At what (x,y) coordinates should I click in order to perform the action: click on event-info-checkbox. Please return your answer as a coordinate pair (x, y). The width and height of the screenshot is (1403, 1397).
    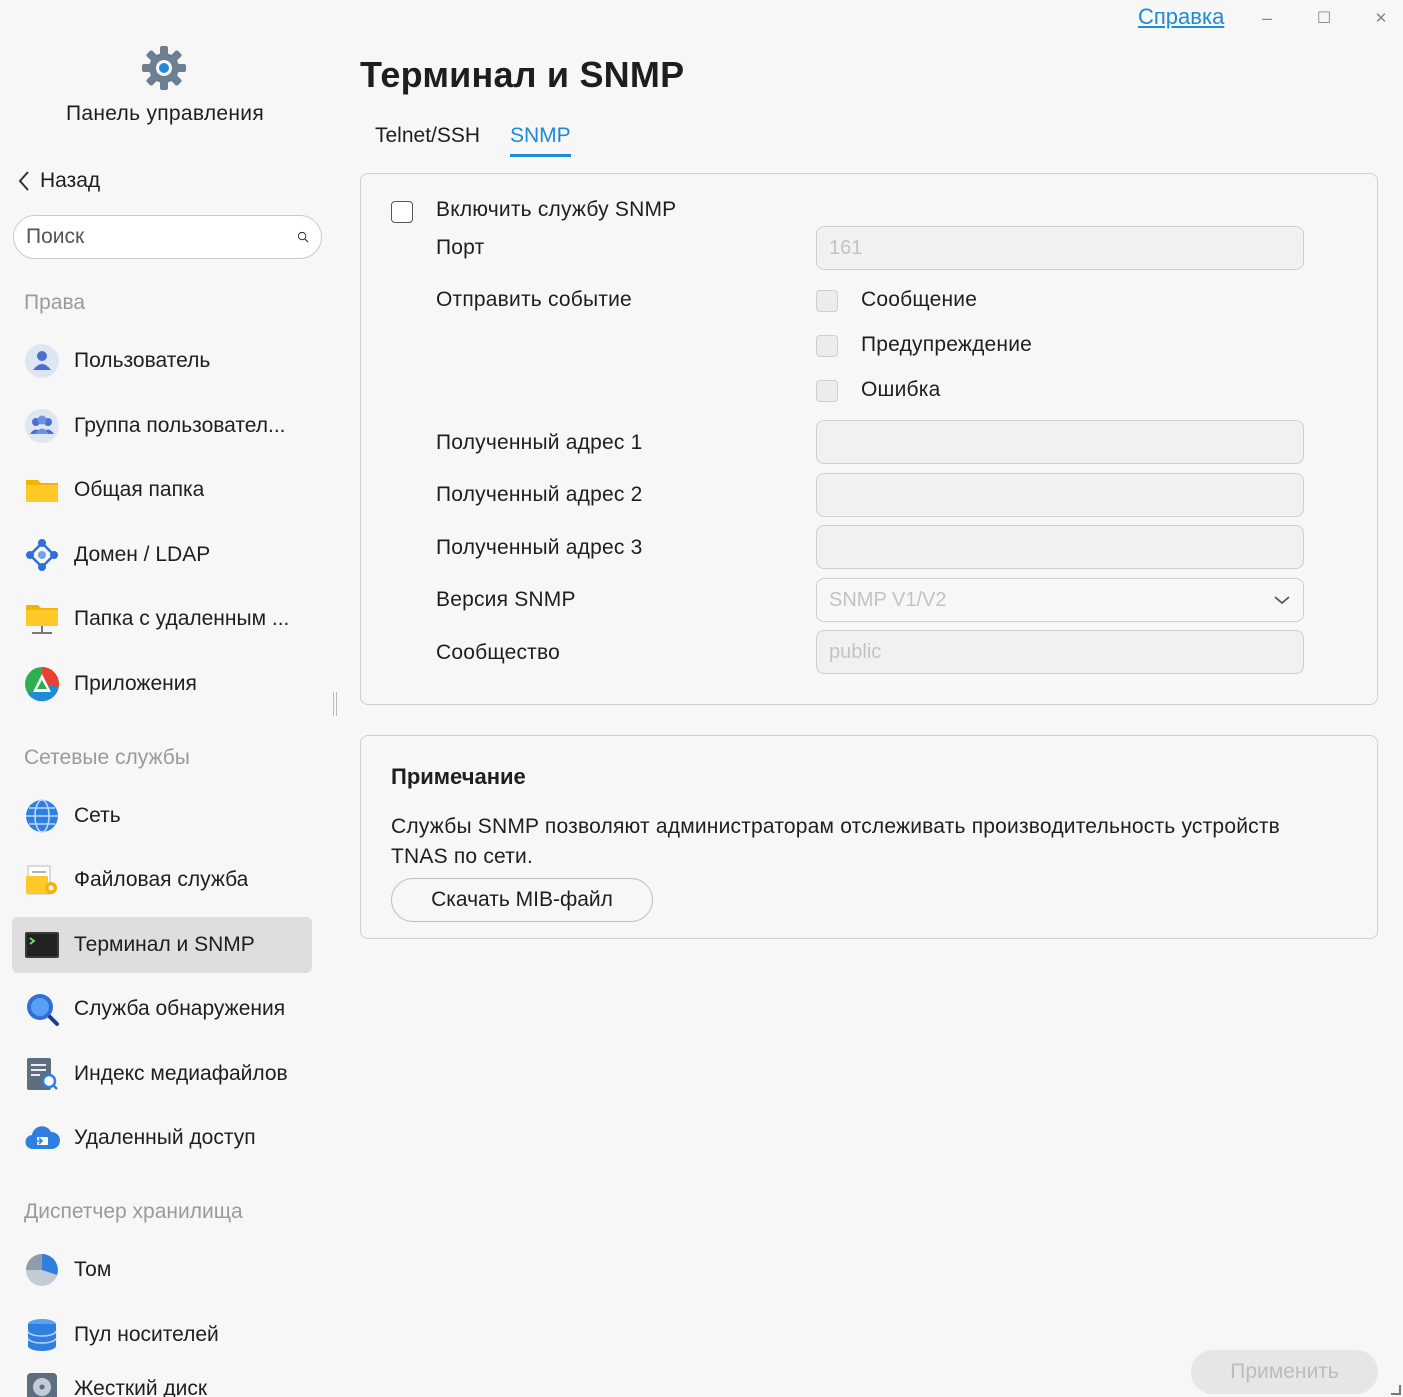
    Looking at the image, I should click on (827, 301).